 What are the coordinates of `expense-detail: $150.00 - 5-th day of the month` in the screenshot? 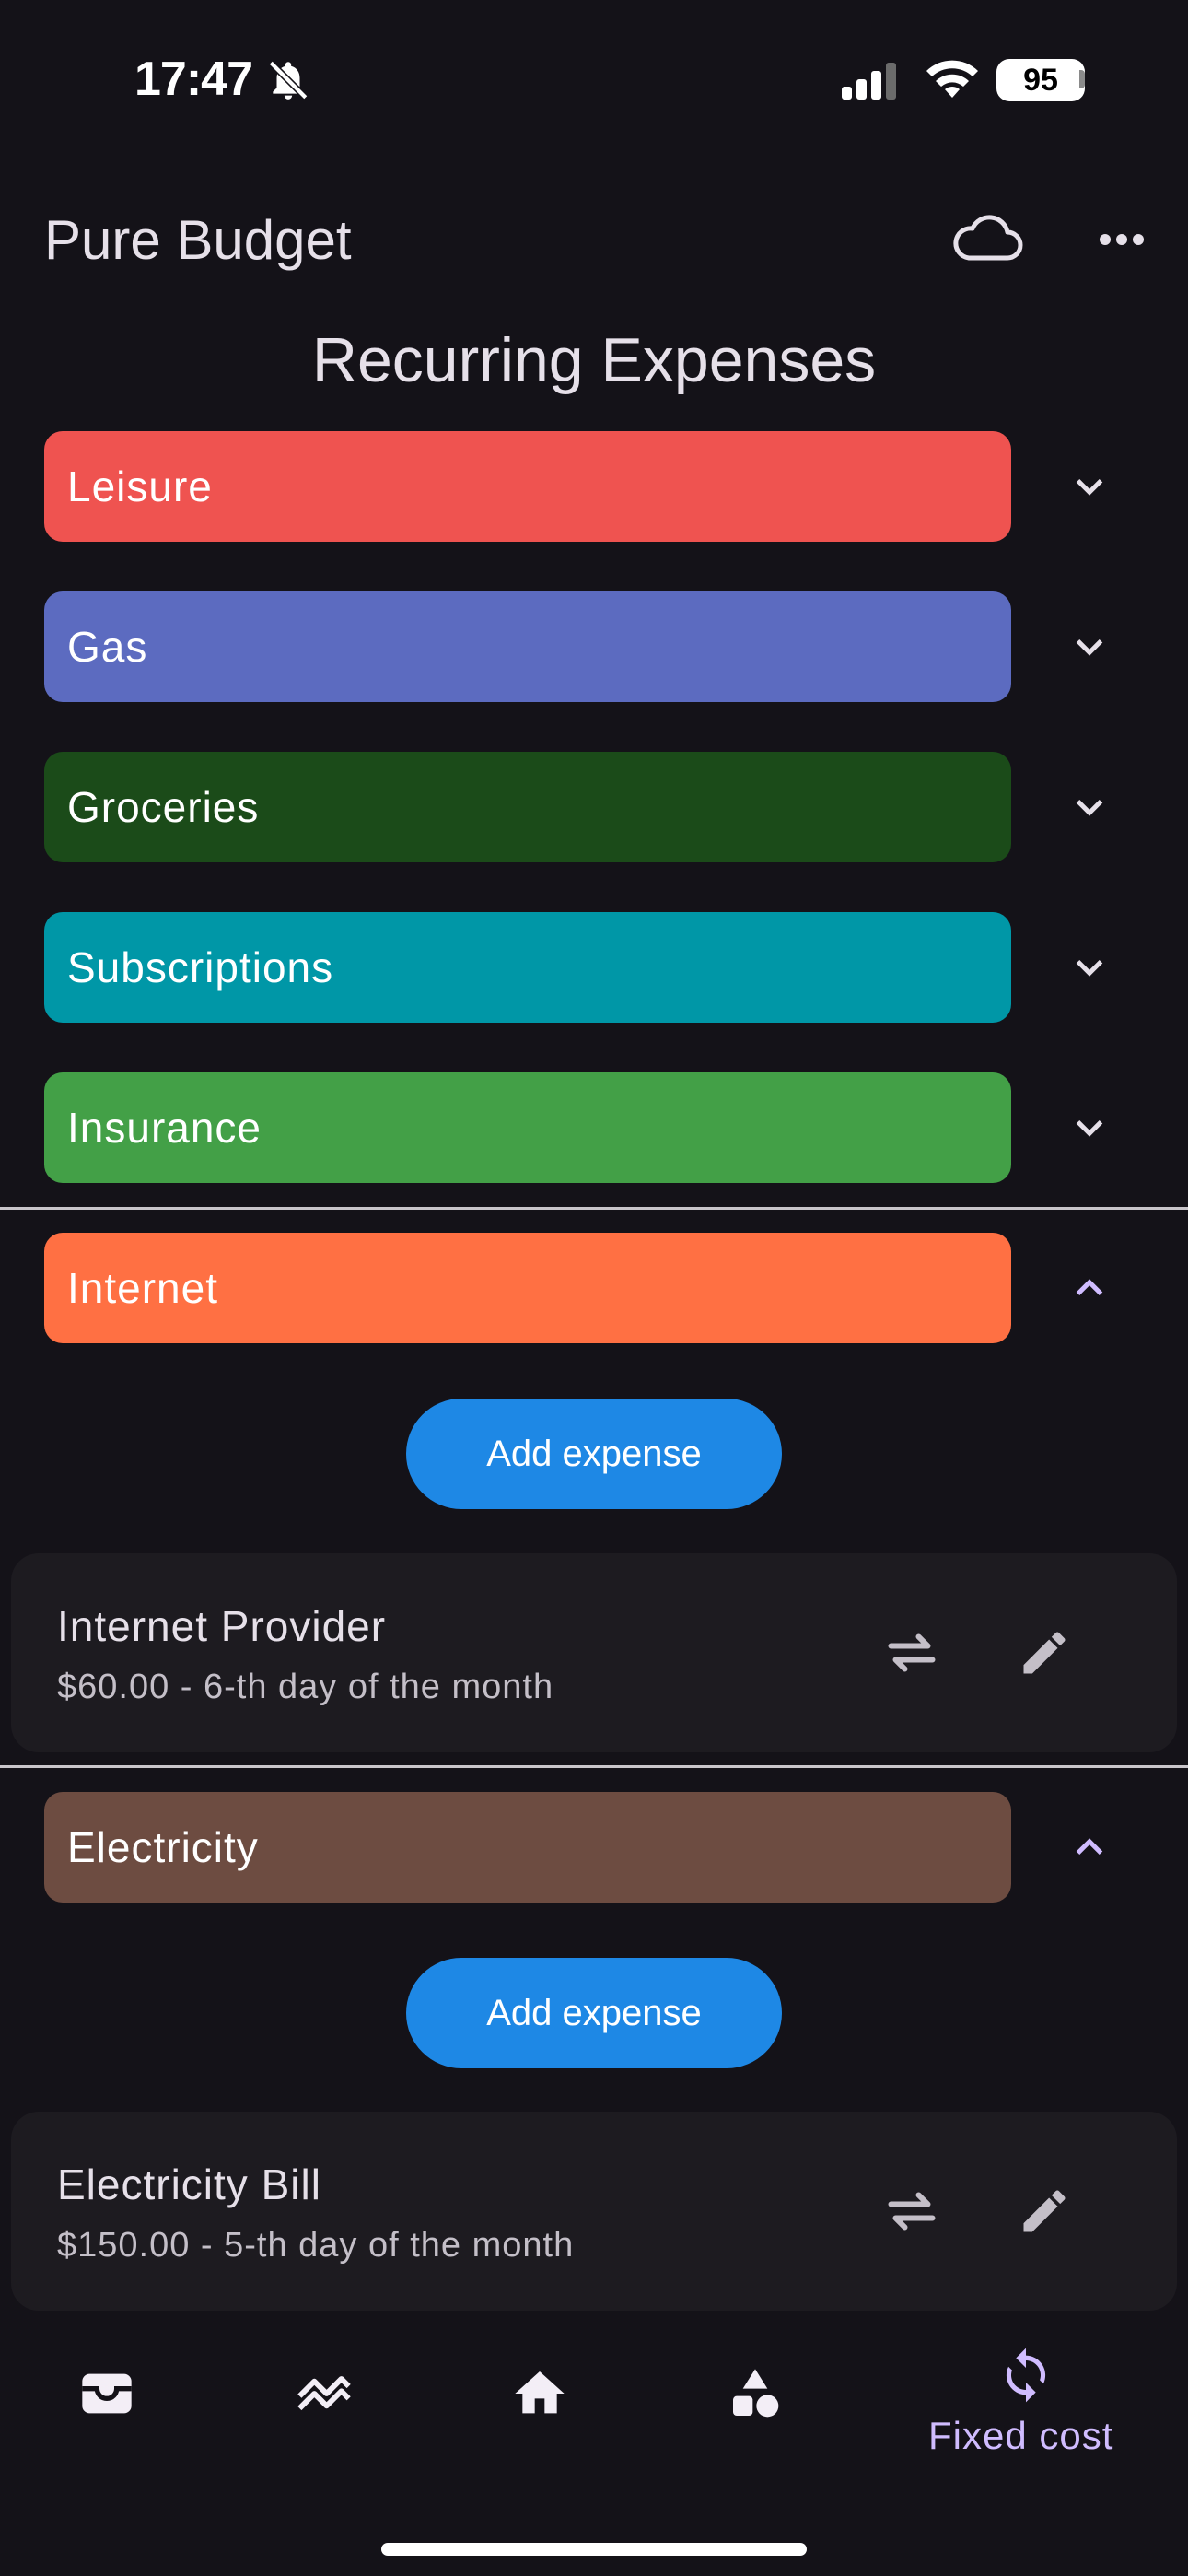 It's located at (316, 2245).